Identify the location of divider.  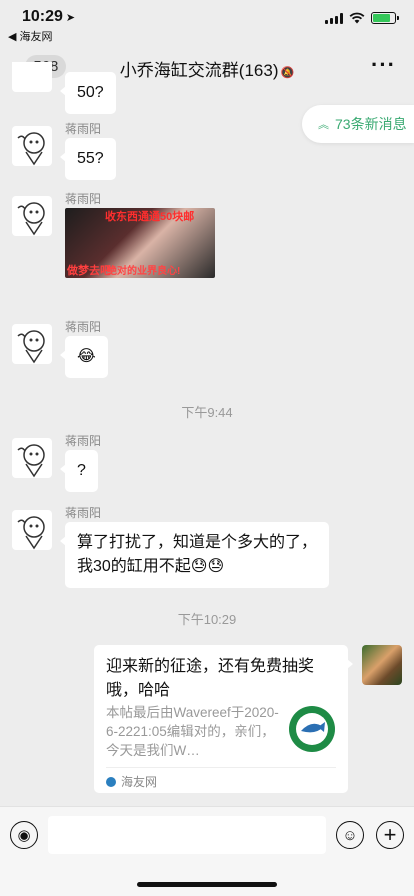
(221, 767).